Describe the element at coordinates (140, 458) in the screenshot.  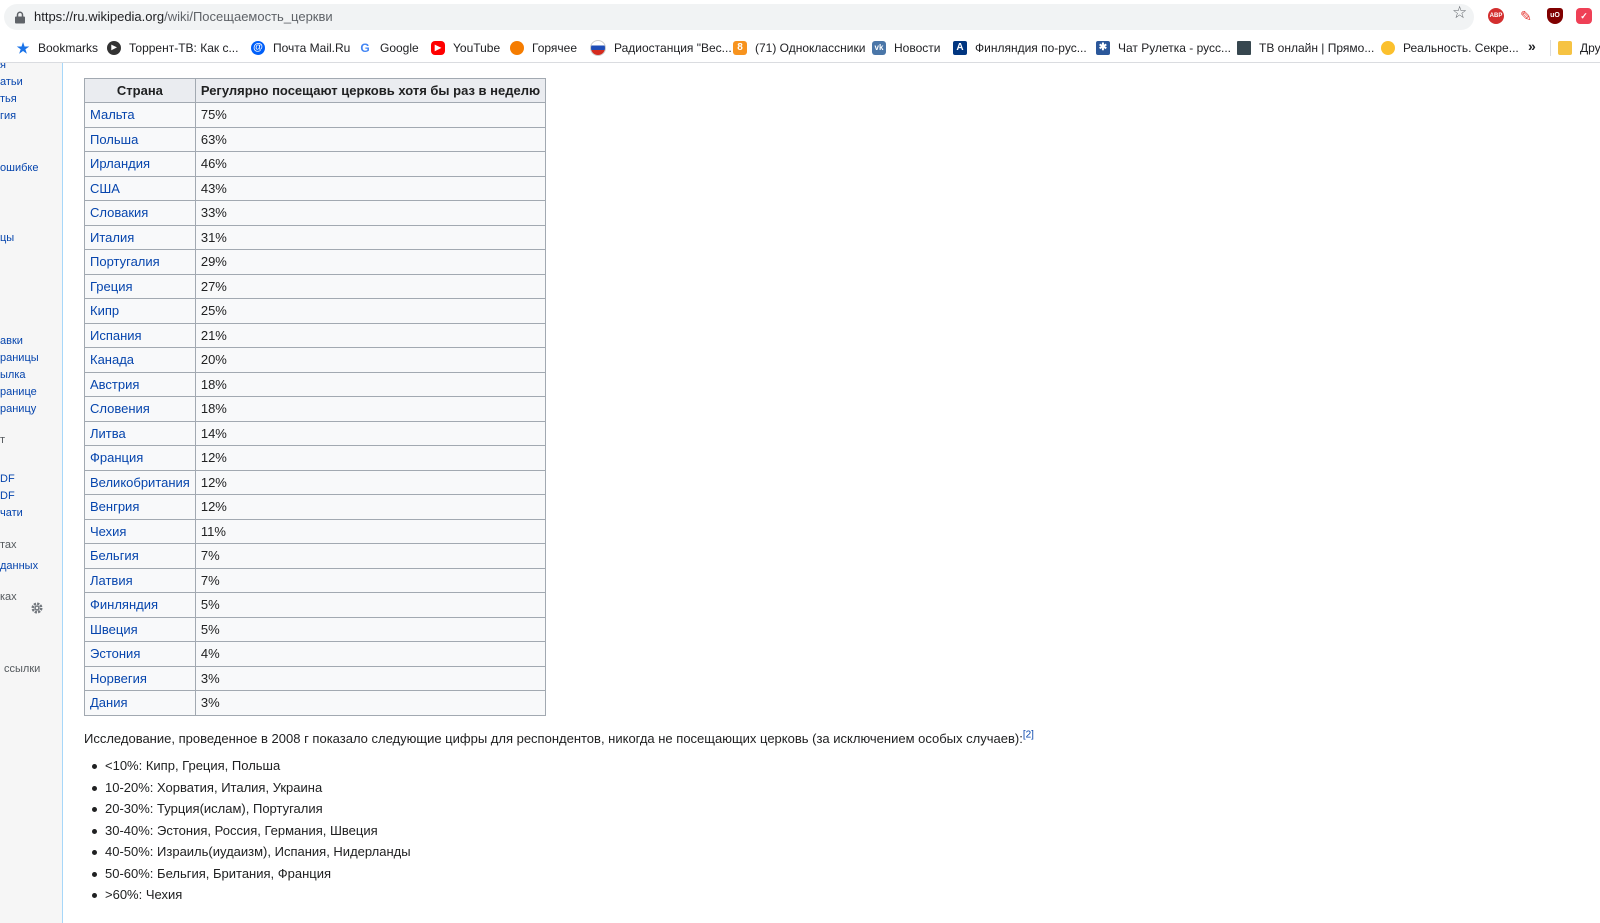
I see `country-link: Франция` at that location.